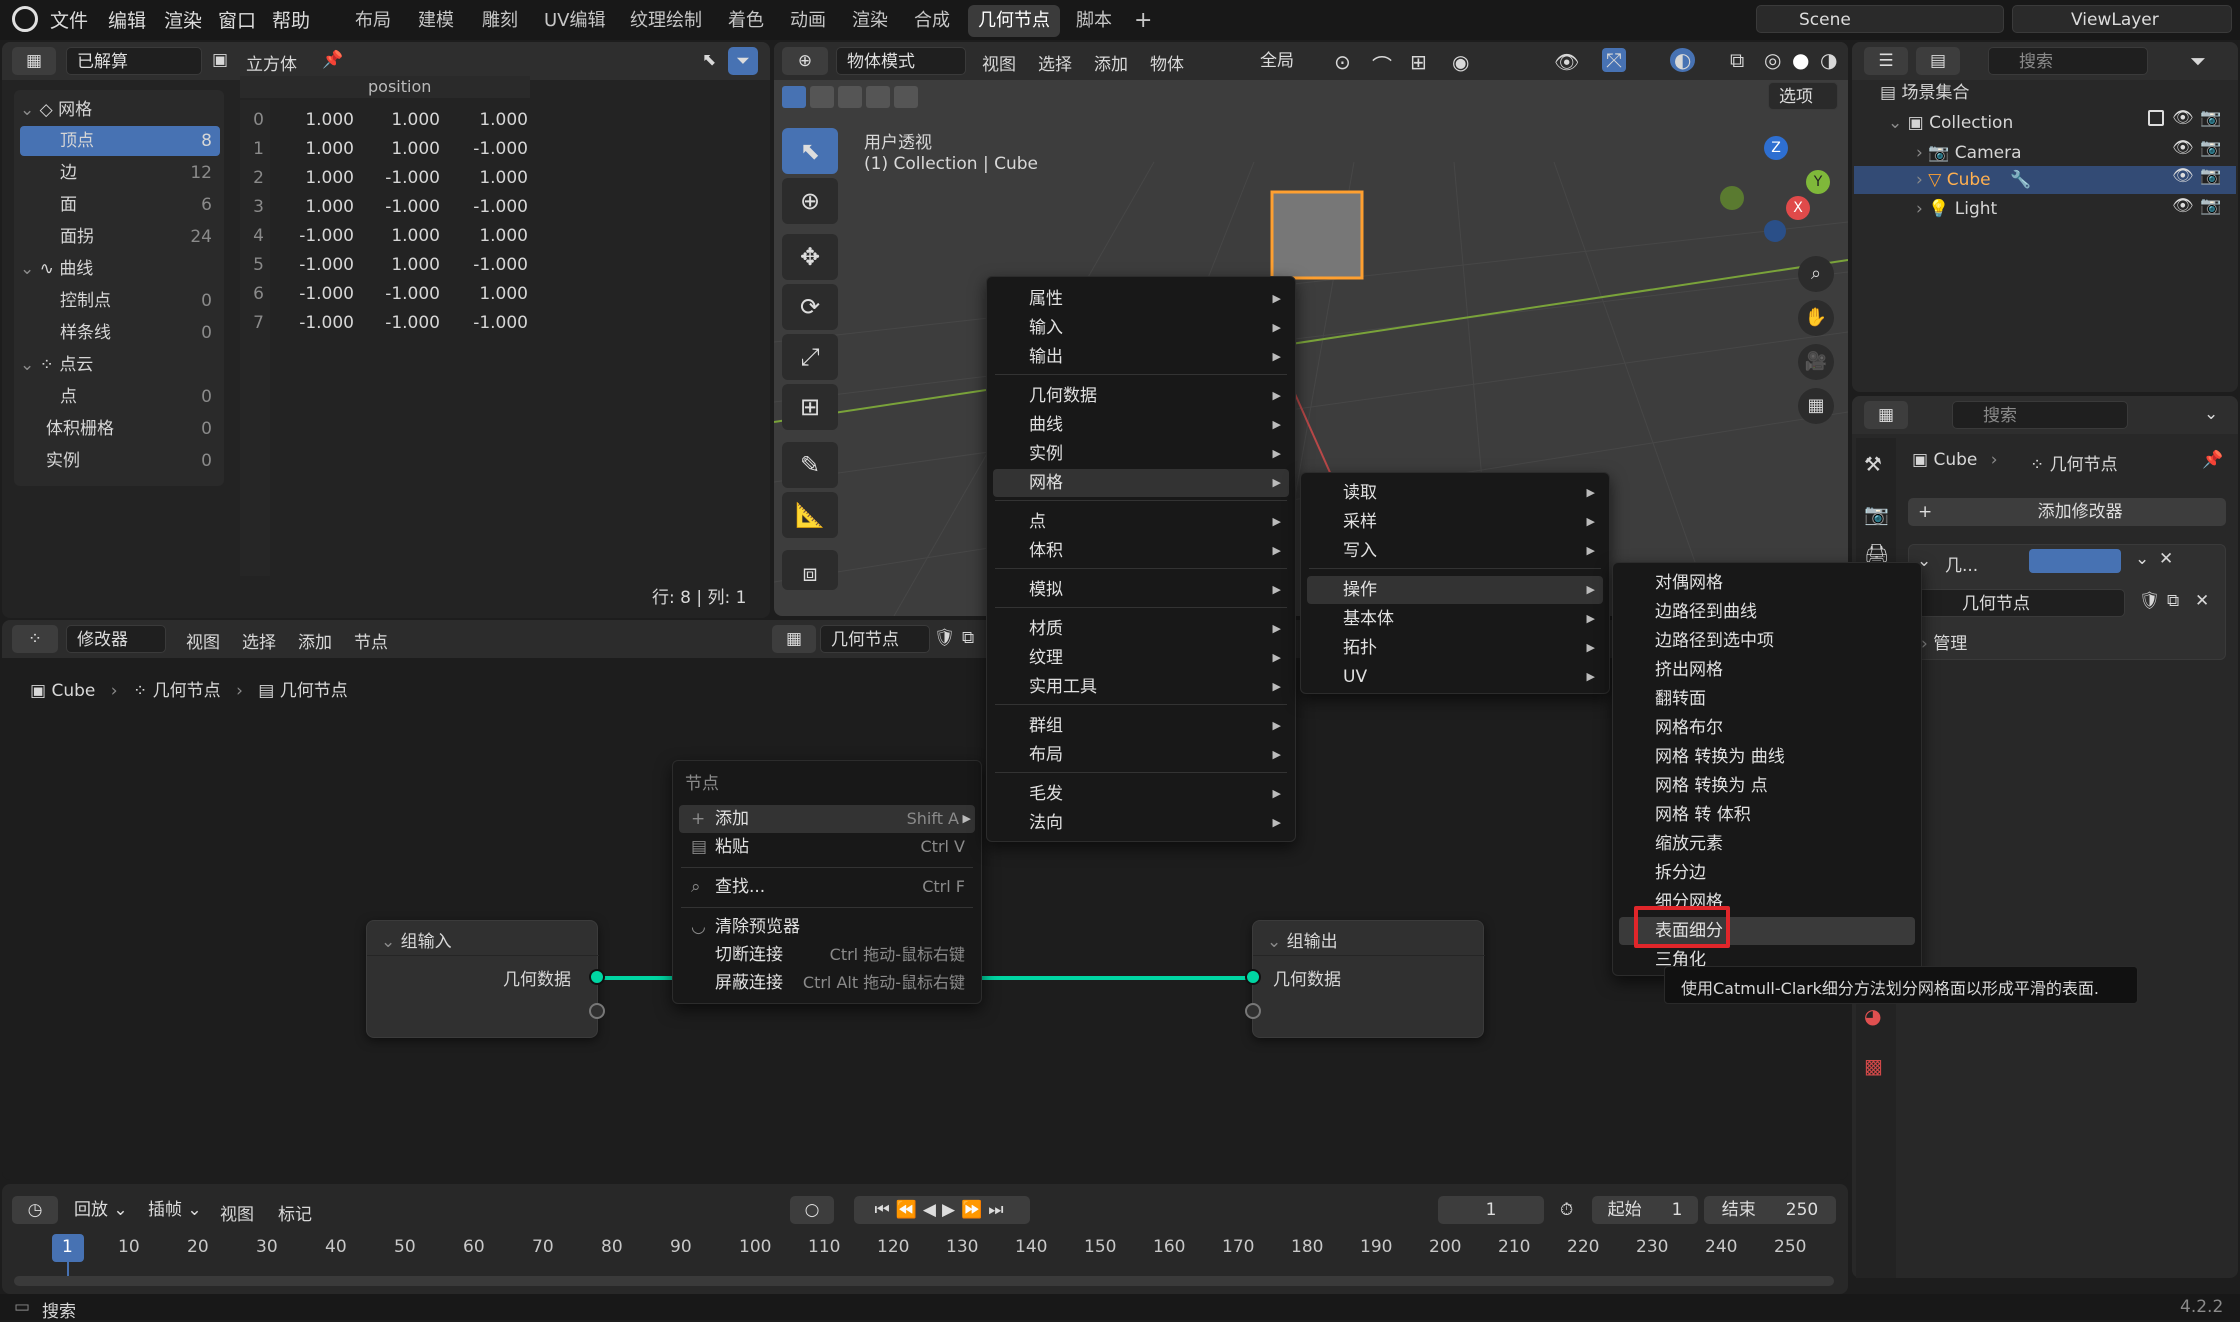 The height and width of the screenshot is (1322, 2240). Describe the element at coordinates (1141, 629) in the screenshot. I see `add-menu-item-10: 材质 ▶` at that location.